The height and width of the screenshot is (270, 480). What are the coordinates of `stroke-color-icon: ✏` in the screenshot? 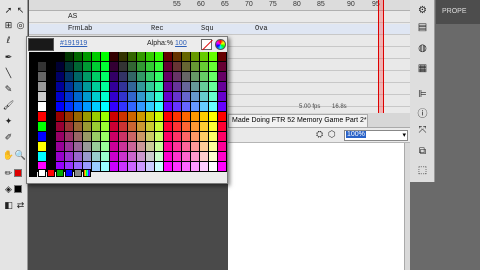 It's located at (8, 173).